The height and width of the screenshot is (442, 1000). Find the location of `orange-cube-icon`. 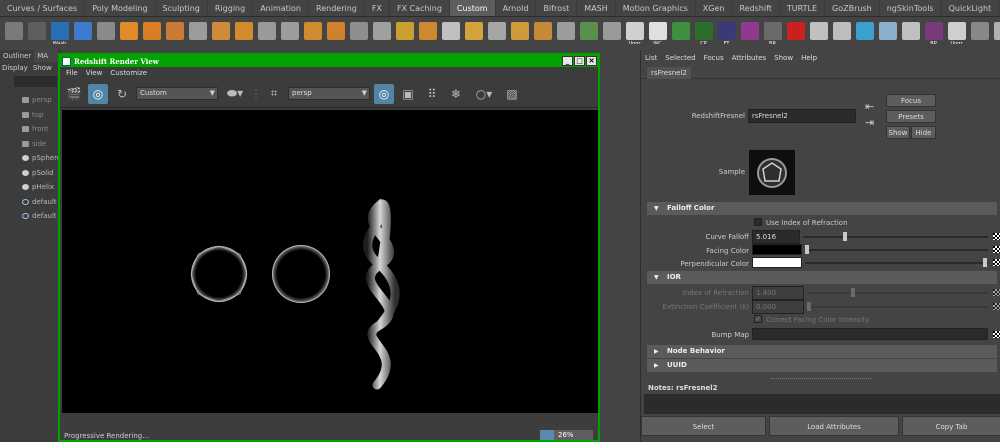

orange-cube-icon is located at coordinates (128, 30).